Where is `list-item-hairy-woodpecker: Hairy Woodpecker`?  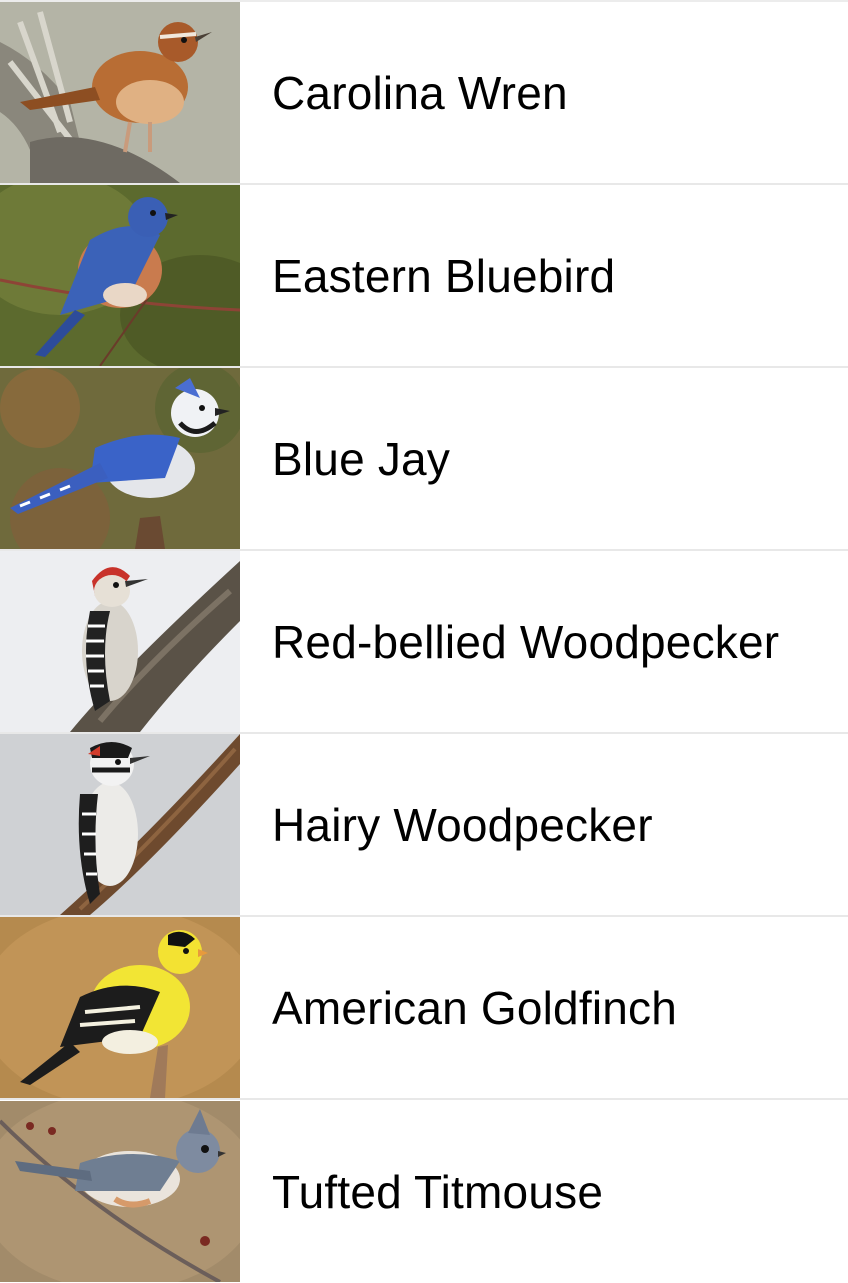
list-item-hairy-woodpecker: Hairy Woodpecker is located at coordinates (424, 825).